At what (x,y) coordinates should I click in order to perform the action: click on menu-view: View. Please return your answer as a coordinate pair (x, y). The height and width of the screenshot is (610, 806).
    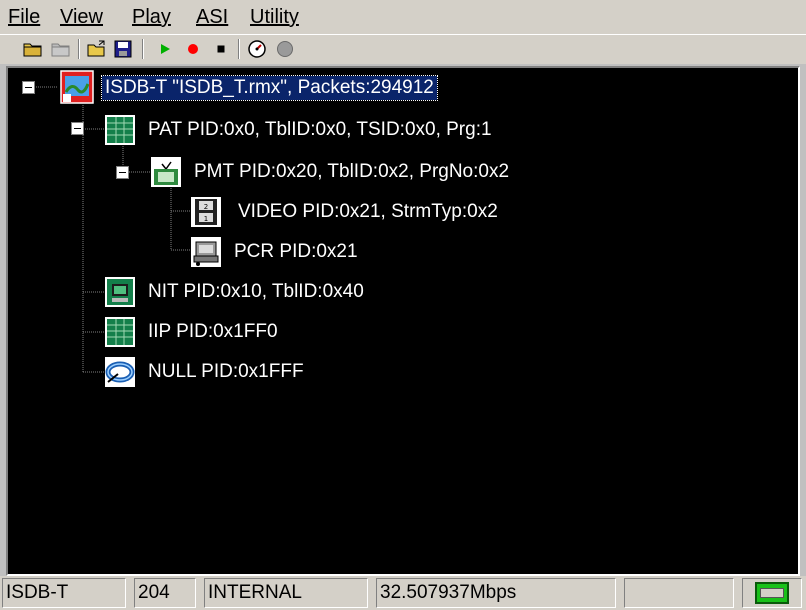
    Looking at the image, I should click on (81, 17).